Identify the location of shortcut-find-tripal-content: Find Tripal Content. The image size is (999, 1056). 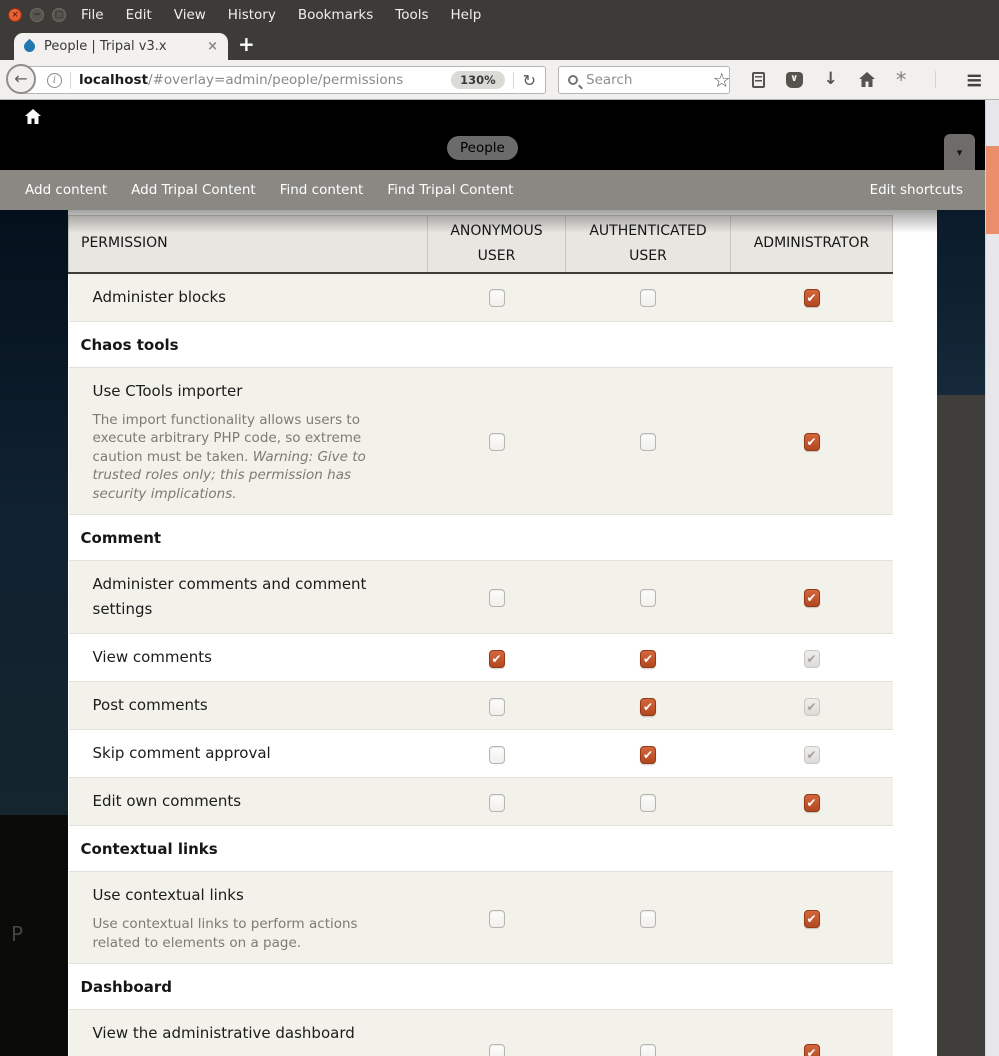
(450, 190).